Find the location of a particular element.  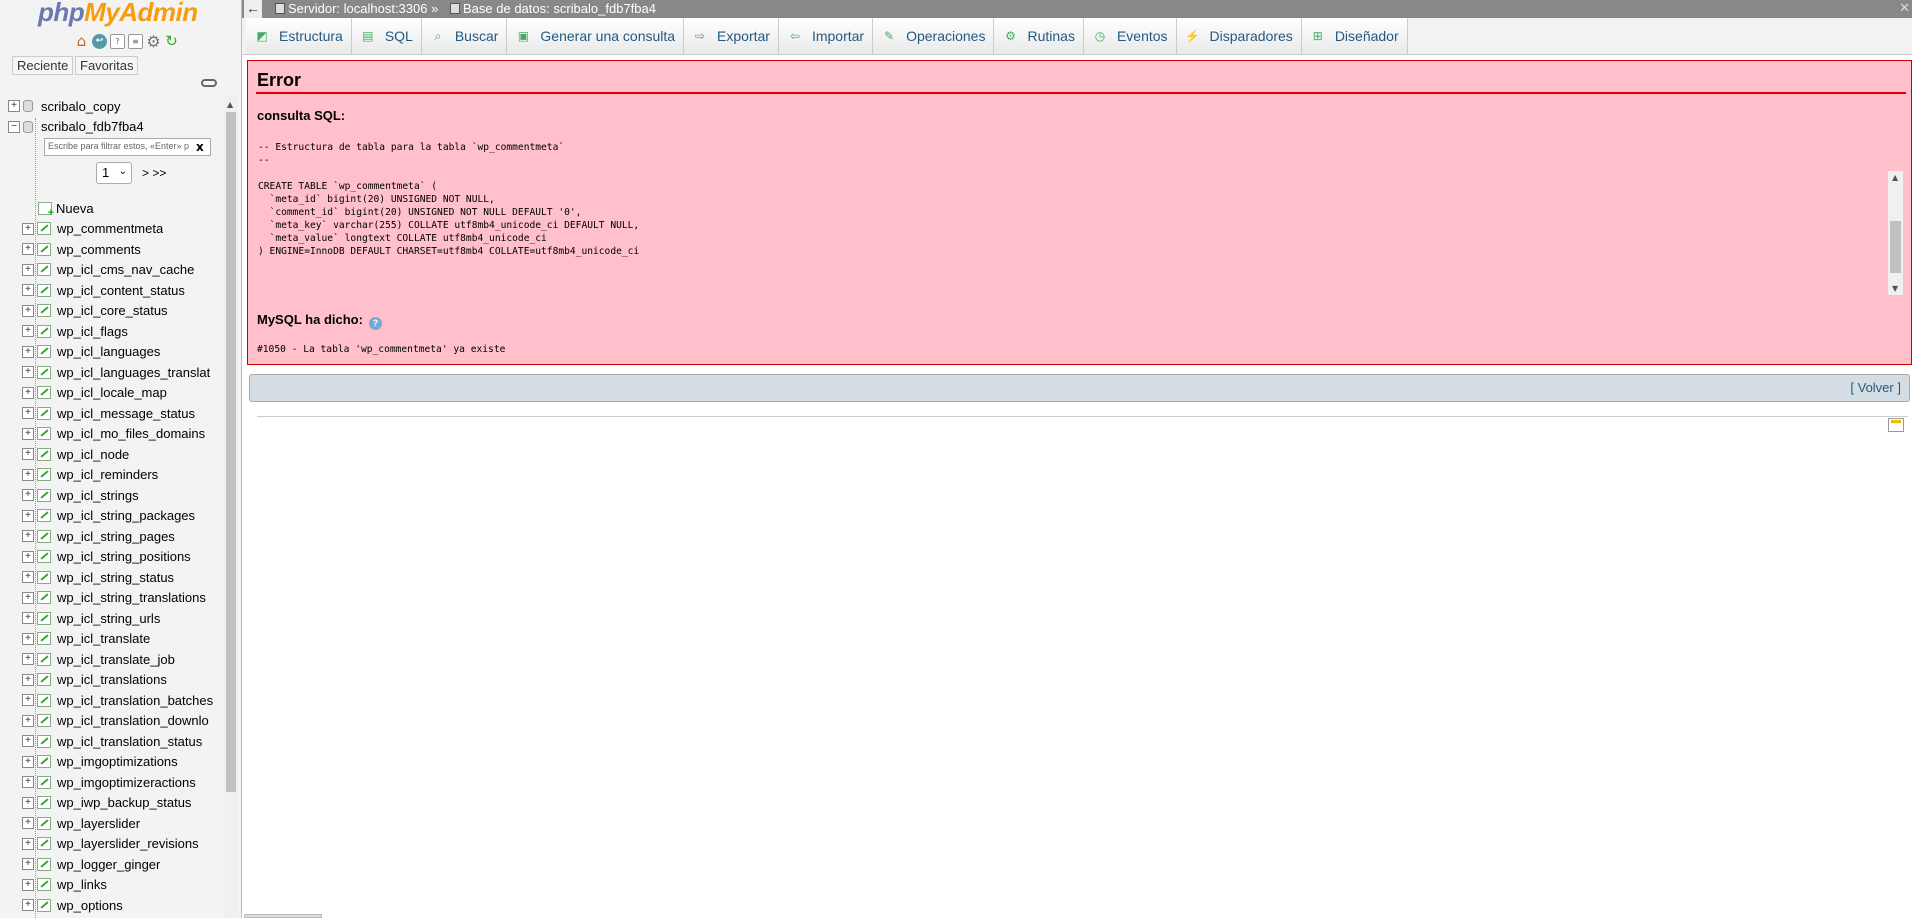

table-item: + wp_icl_mo_files_domains is located at coordinates (117, 434).